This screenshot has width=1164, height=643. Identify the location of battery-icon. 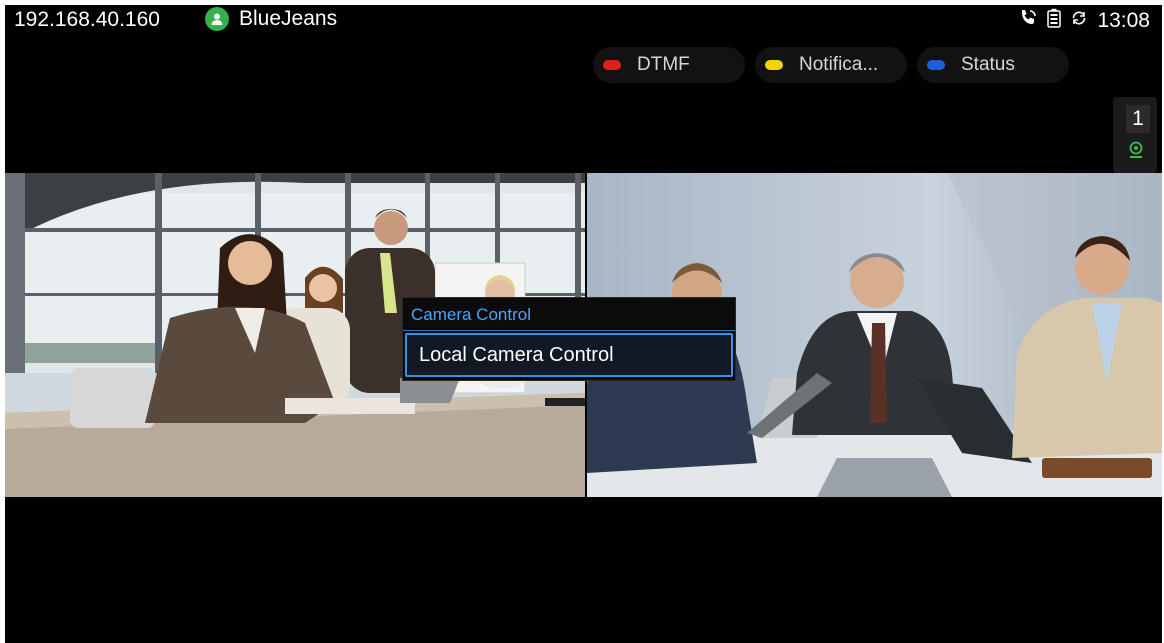
(1054, 20).